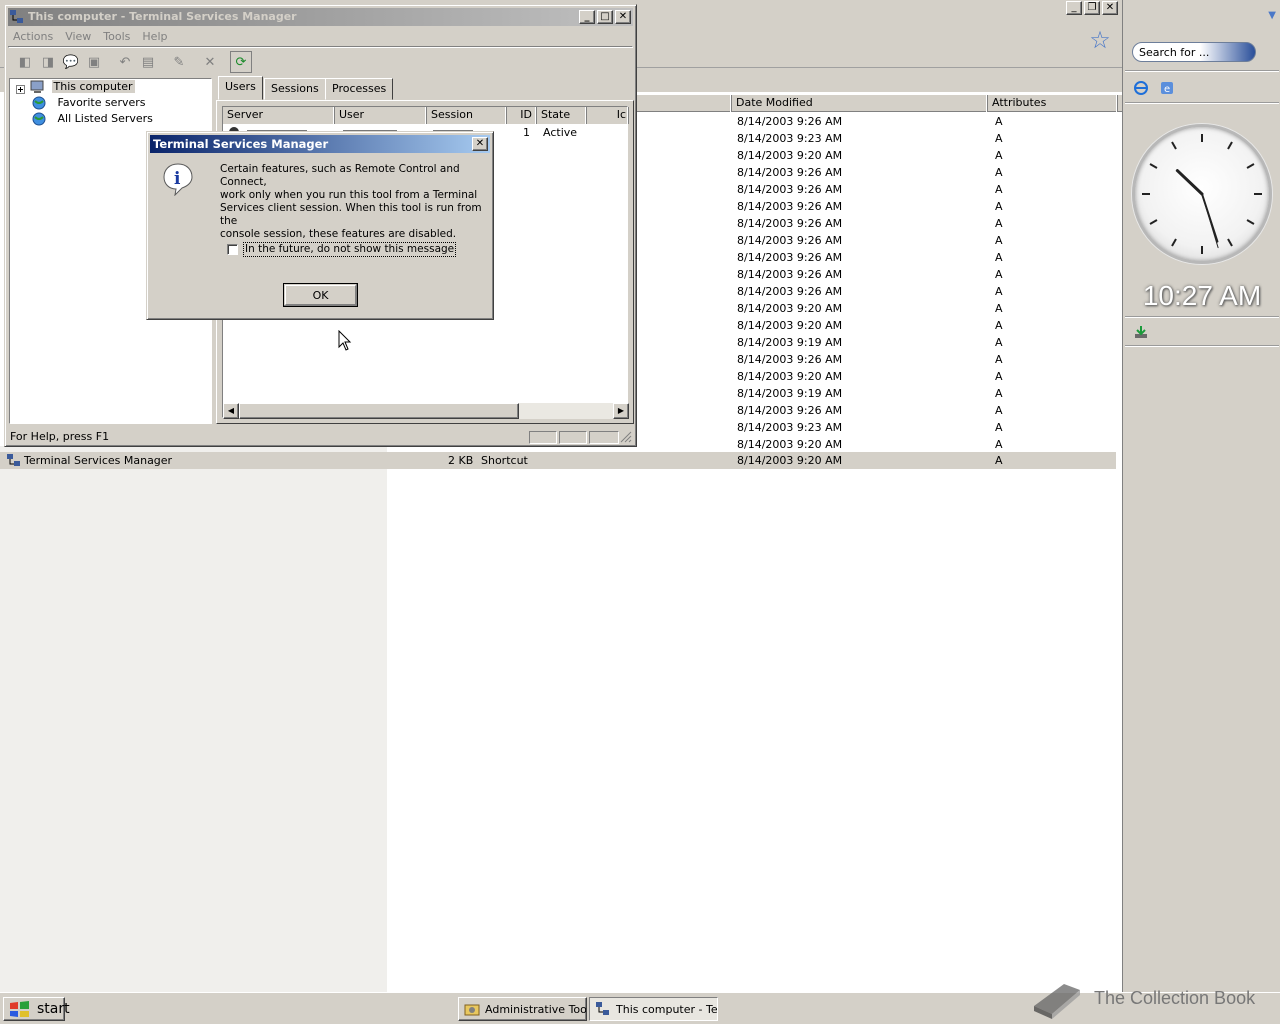 The image size is (1280, 1025). What do you see at coordinates (1189, 182) in the screenshot?
I see `clock-hour-hand` at bounding box center [1189, 182].